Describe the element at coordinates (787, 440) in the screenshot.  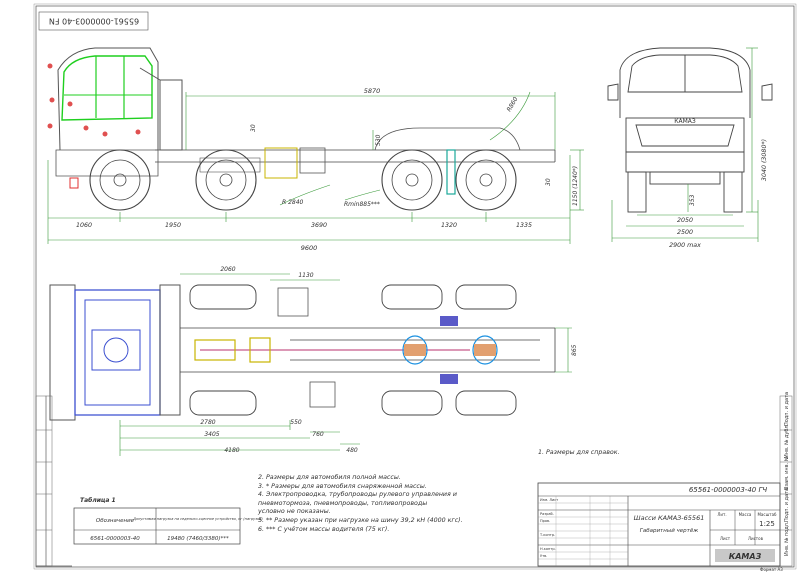
I see `side-label-3: Инв. № дубл.` at that location.